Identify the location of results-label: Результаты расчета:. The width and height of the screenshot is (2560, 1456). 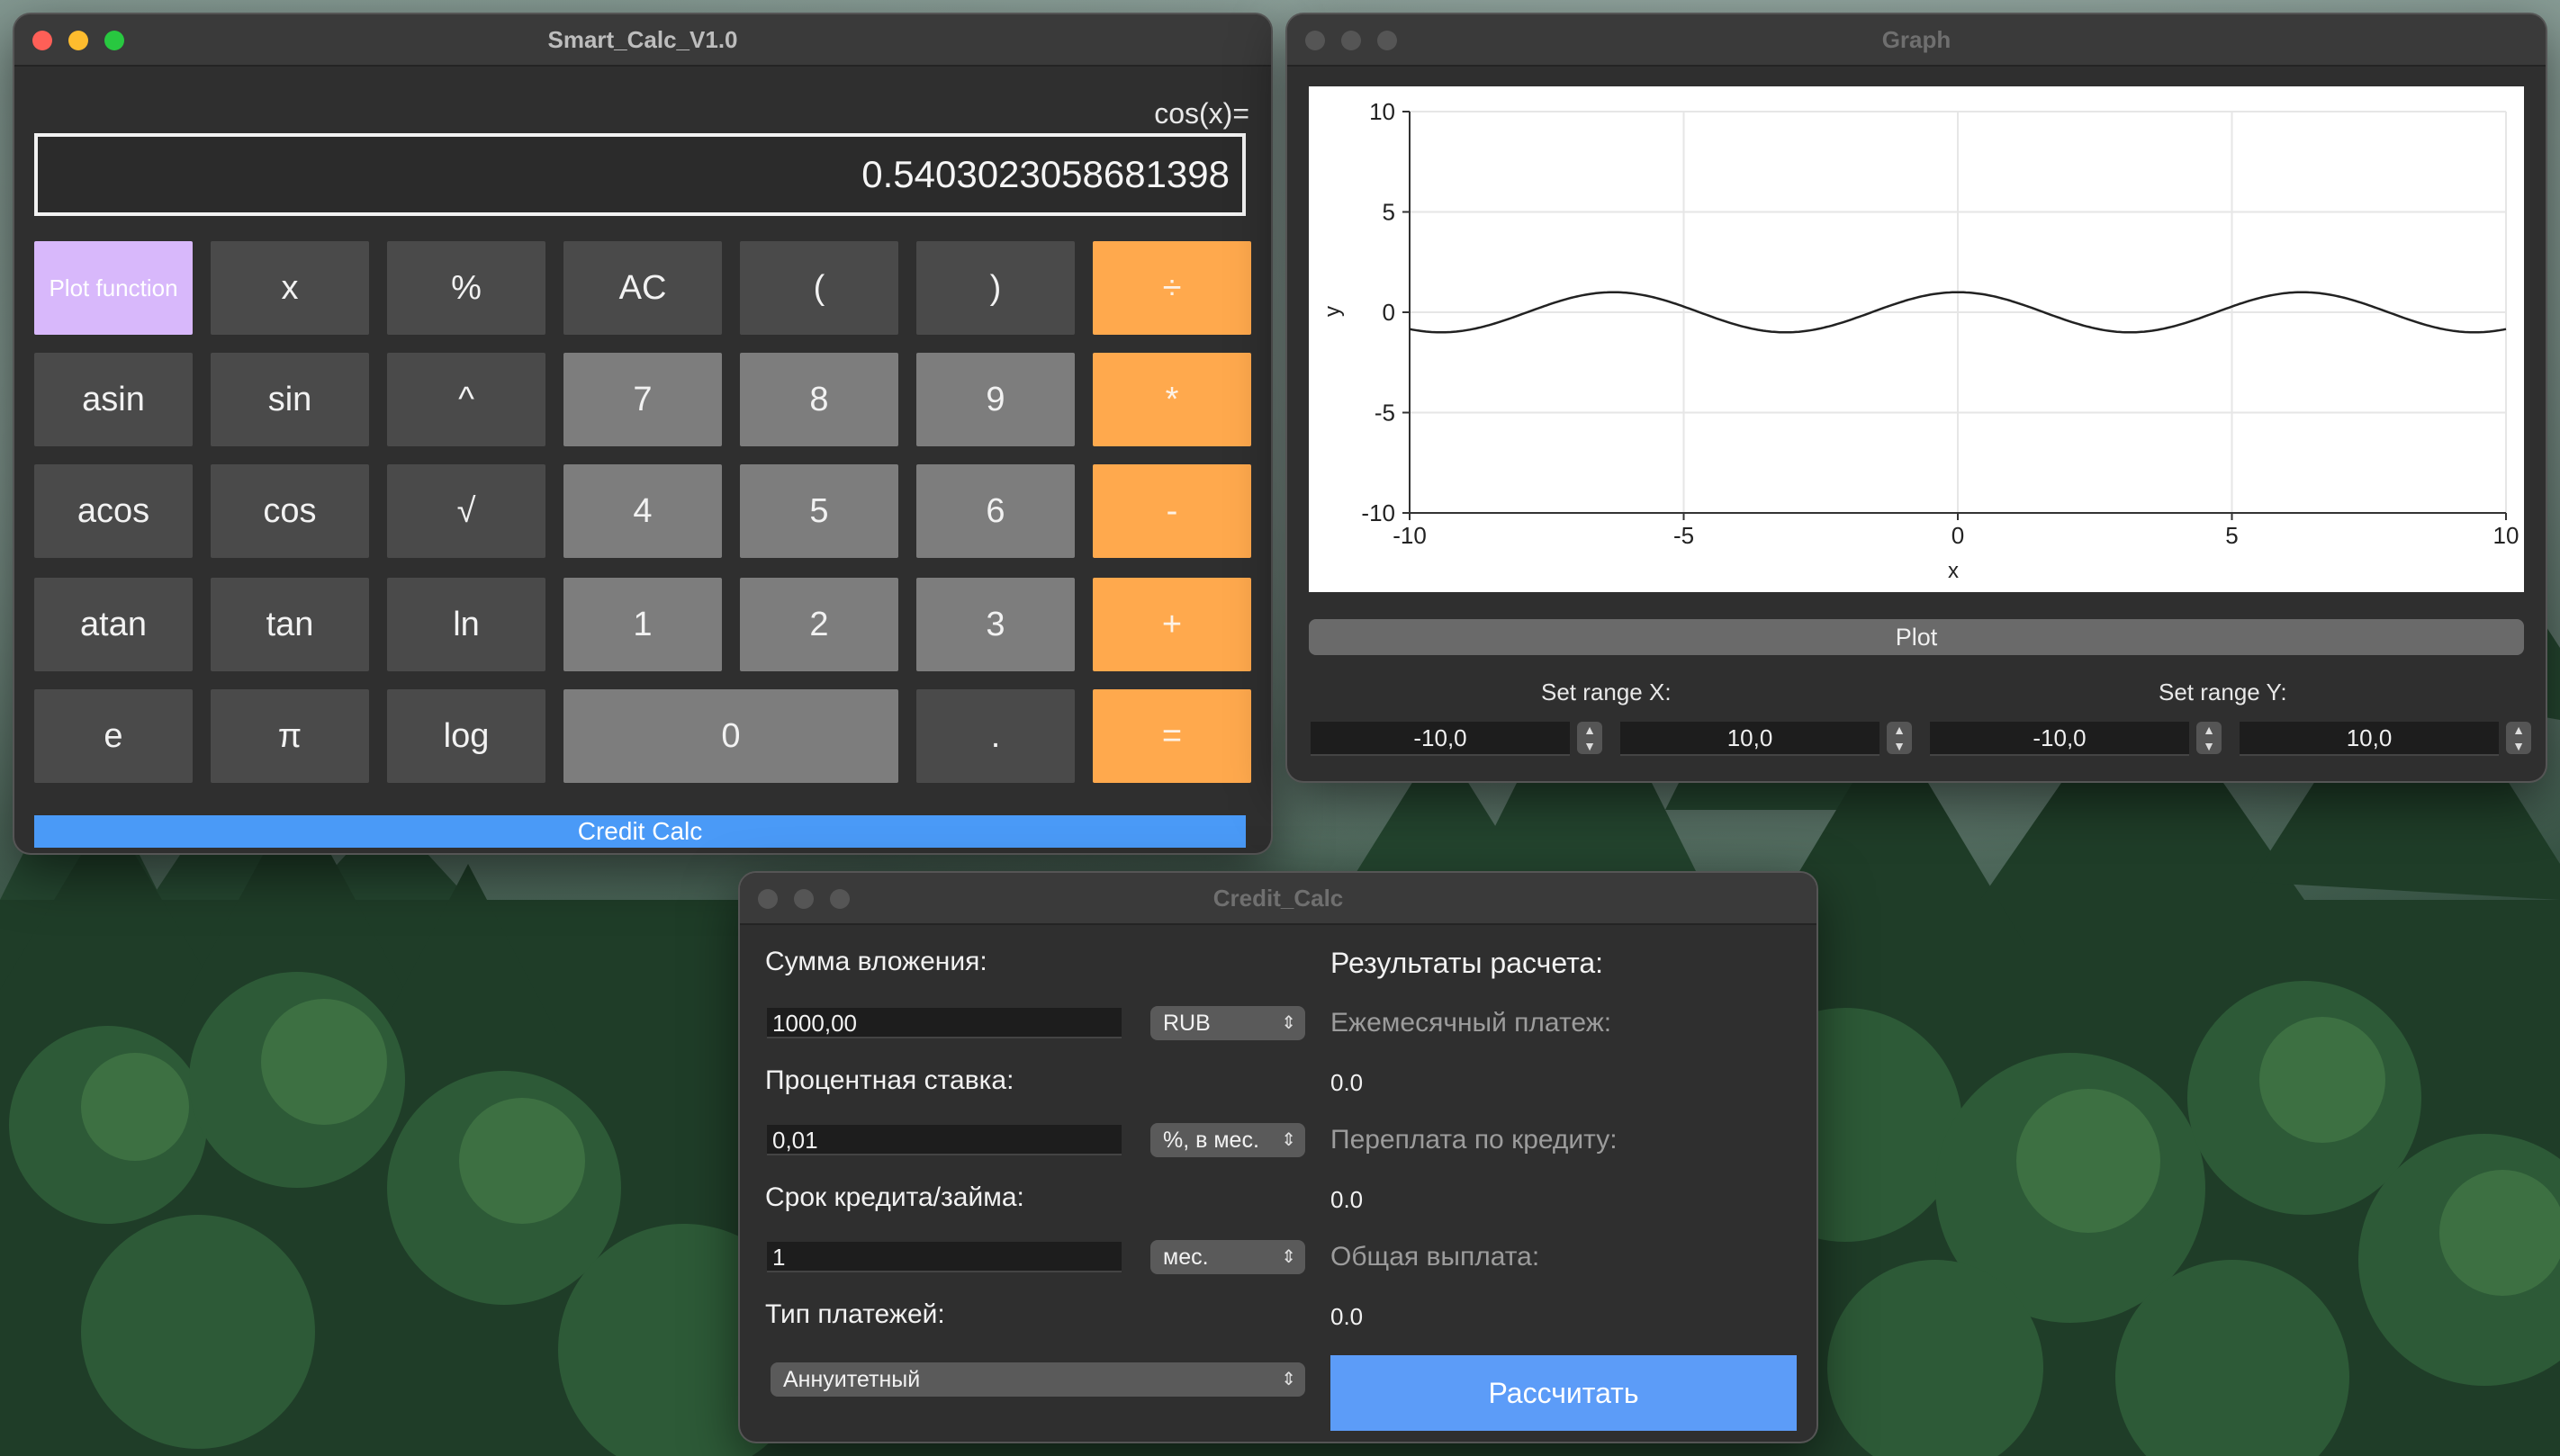
(1467, 963).